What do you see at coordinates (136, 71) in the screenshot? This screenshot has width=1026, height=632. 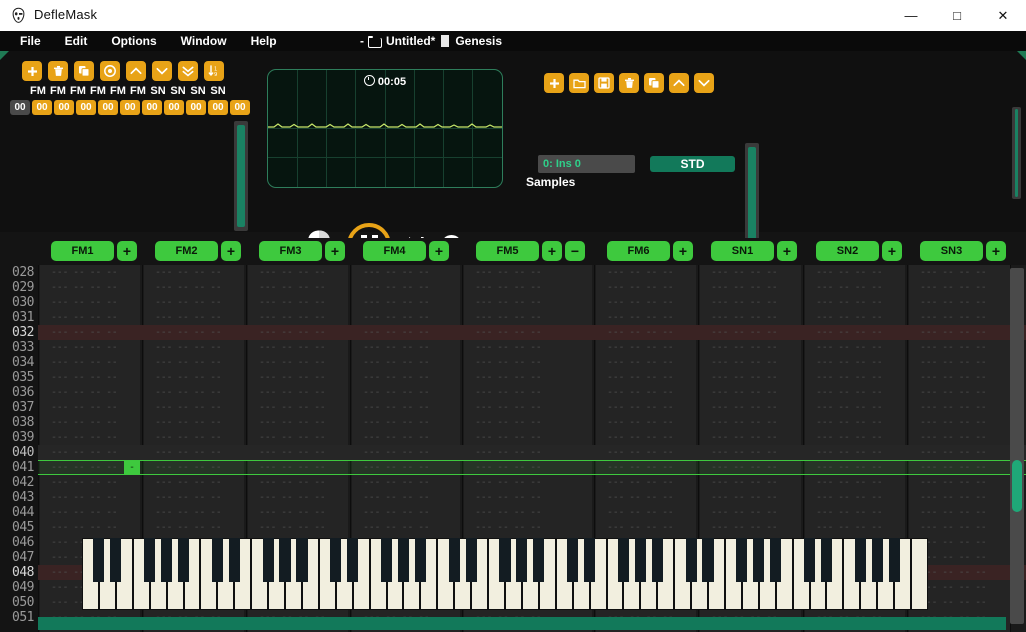 I see `move-up-button` at bounding box center [136, 71].